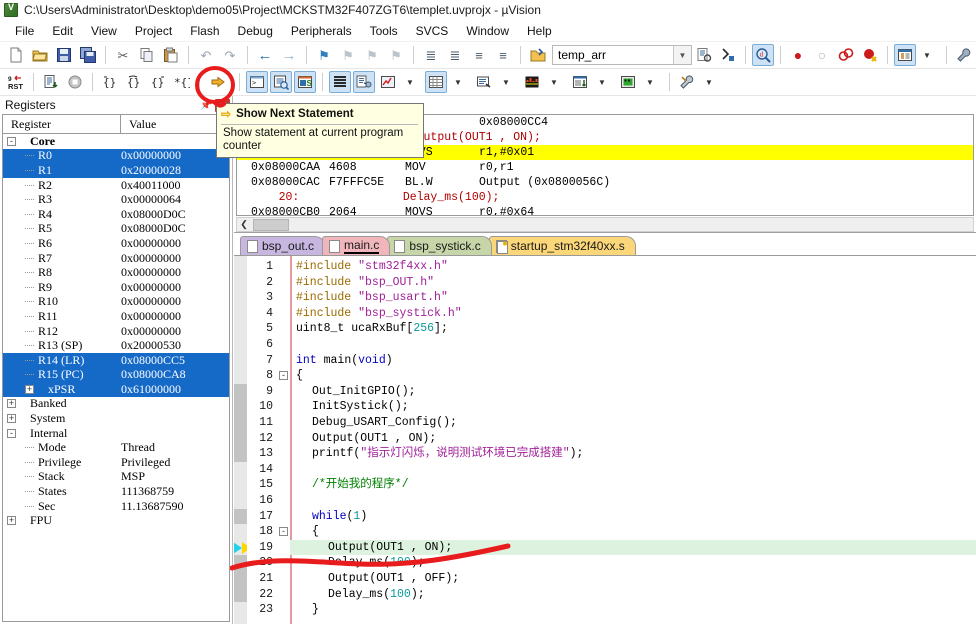 Image resolution: width=976 pixels, height=624 pixels. What do you see at coordinates (846, 55) in the screenshot?
I see `disable-all-breakpoints-icon` at bounding box center [846, 55].